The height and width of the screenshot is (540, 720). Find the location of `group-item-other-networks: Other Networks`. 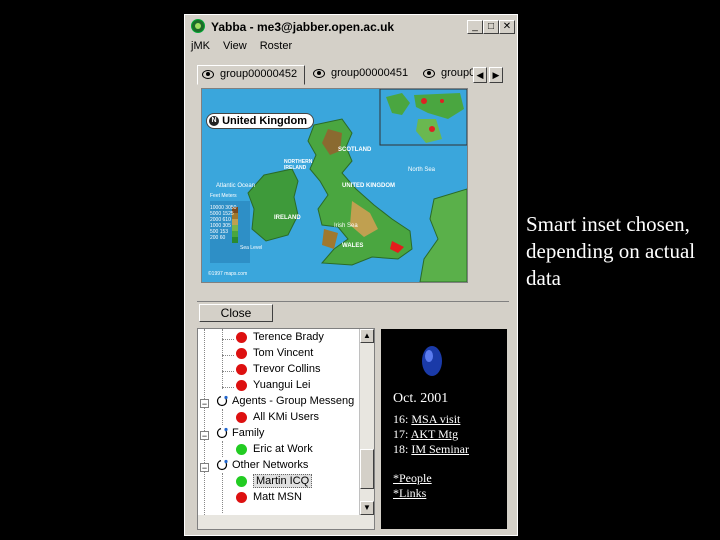

group-item-other-networks: Other Networks is located at coordinates (262, 467).